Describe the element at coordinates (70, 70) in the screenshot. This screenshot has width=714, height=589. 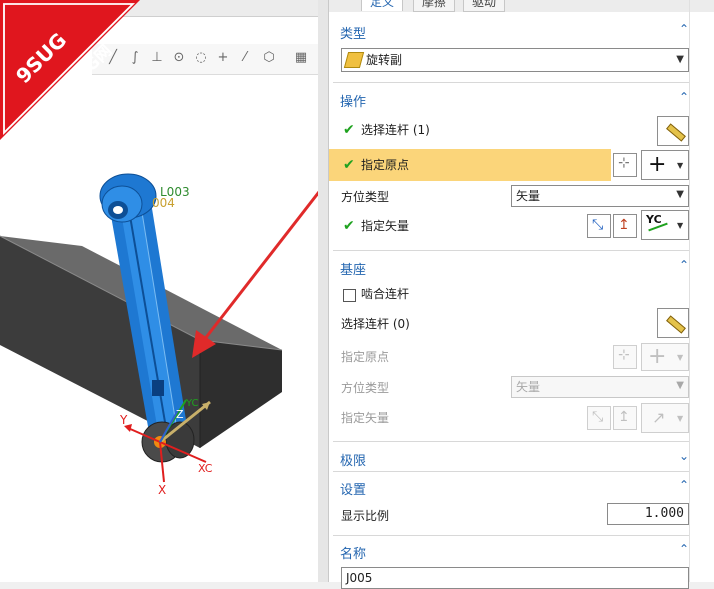
I see `site-watermark: 9SUG 学UG就上UG网` at that location.